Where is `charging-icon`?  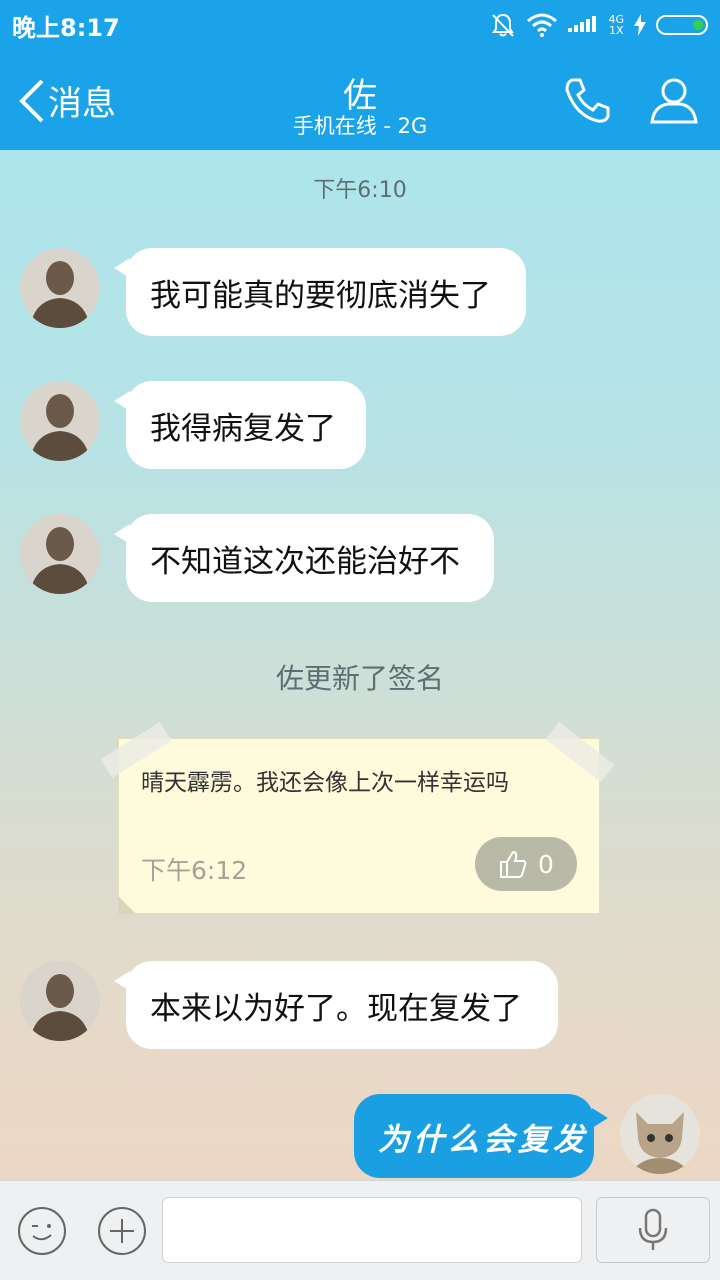 charging-icon is located at coordinates (640, 25).